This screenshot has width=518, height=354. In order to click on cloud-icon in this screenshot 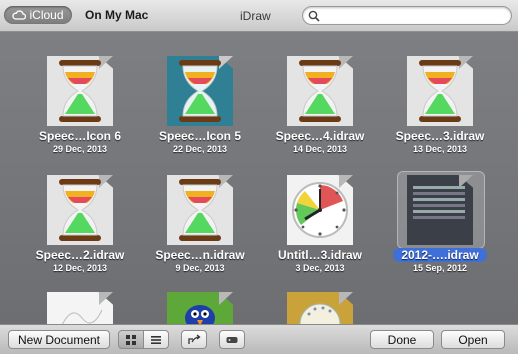, I will do `click(19, 15)`.